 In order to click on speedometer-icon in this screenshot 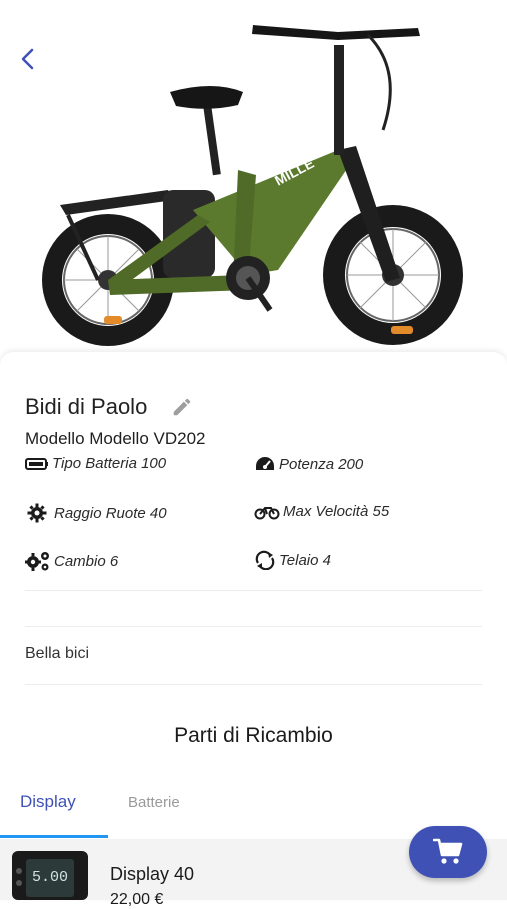, I will do `click(265, 463)`.